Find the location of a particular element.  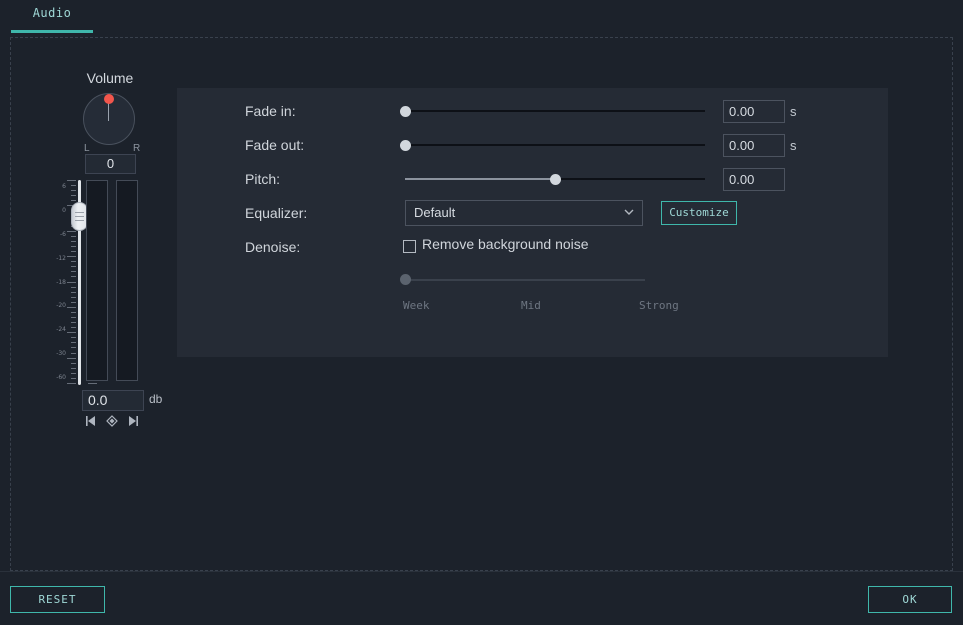

fader-scale-label: -24 is located at coordinates (61, 330).